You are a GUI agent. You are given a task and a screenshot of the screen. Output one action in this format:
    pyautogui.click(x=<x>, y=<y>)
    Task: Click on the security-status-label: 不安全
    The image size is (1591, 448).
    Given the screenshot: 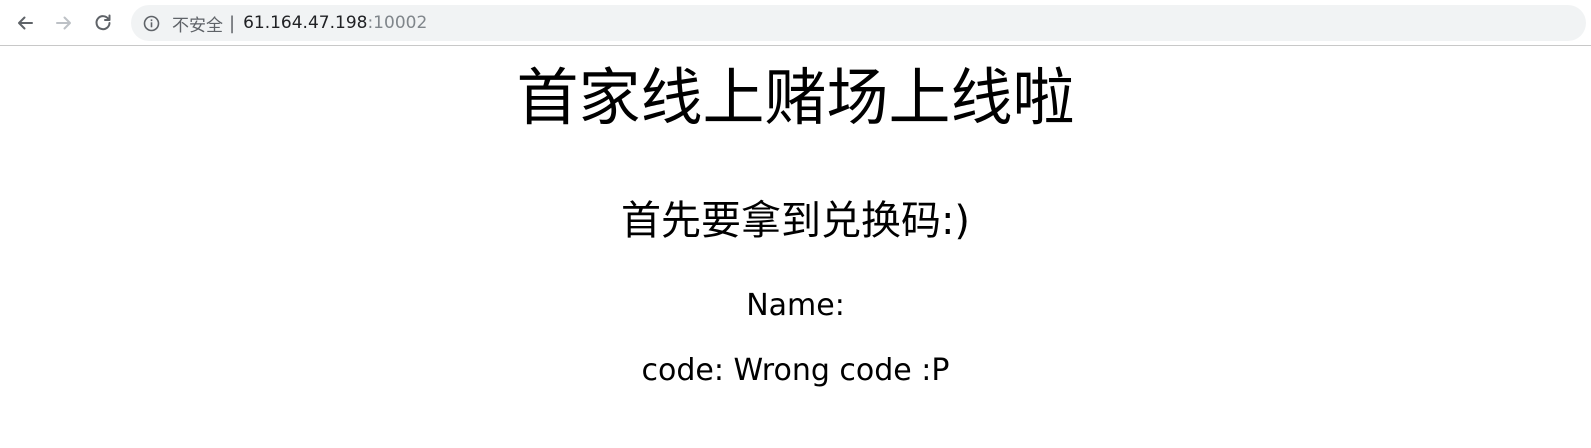 What is the action you would take?
    pyautogui.click(x=197, y=23)
    